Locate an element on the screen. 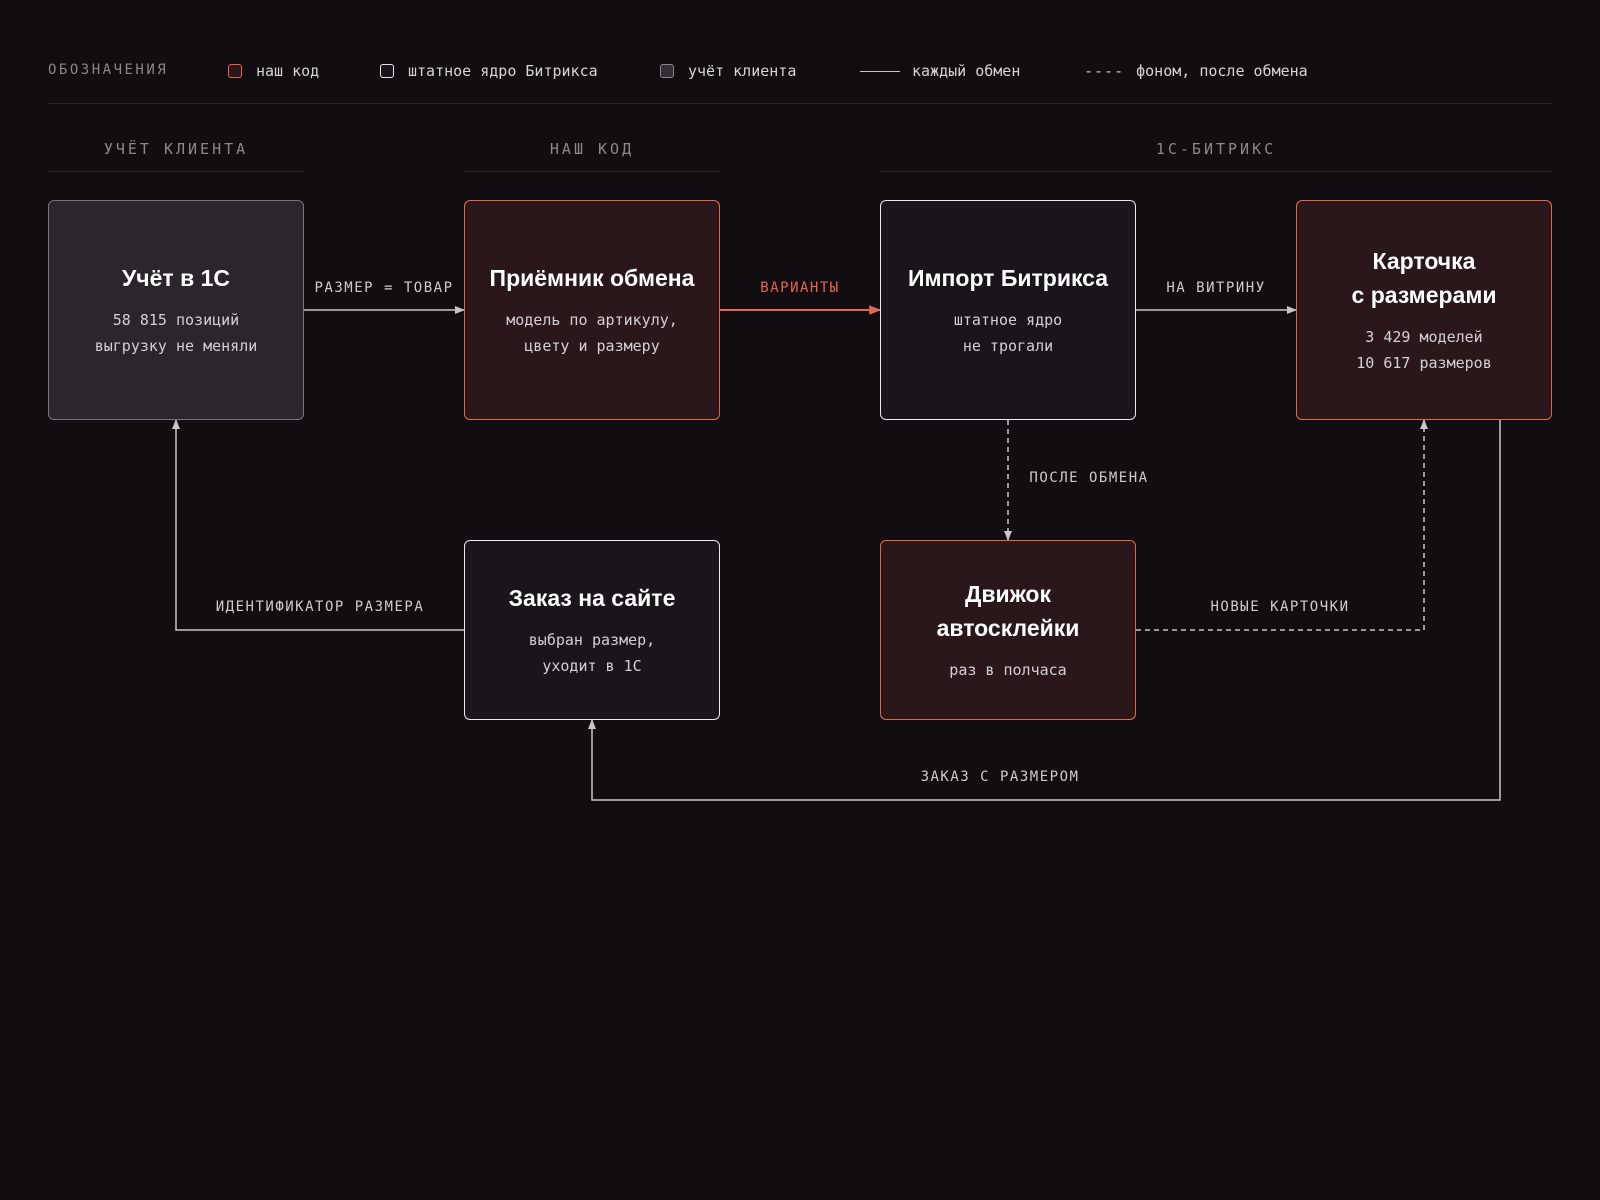 Image resolution: width=1600 pixels, height=1200 pixels. node-import-line2: не трогали is located at coordinates (1008, 346).